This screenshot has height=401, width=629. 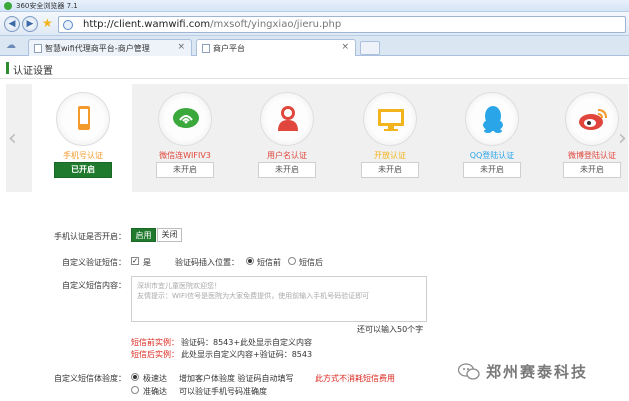 I want to click on tab-label: 商户平台, so click(x=229, y=48).